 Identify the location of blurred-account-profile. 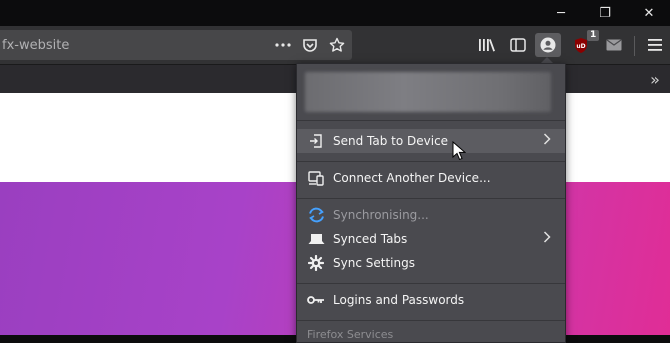
(428, 92).